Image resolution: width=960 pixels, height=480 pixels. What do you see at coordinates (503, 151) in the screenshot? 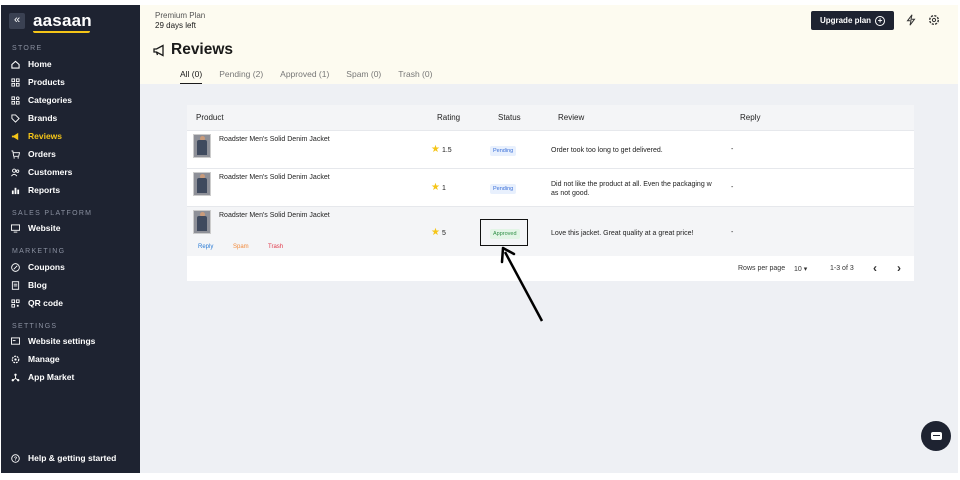
I see `status-badge: Pending` at bounding box center [503, 151].